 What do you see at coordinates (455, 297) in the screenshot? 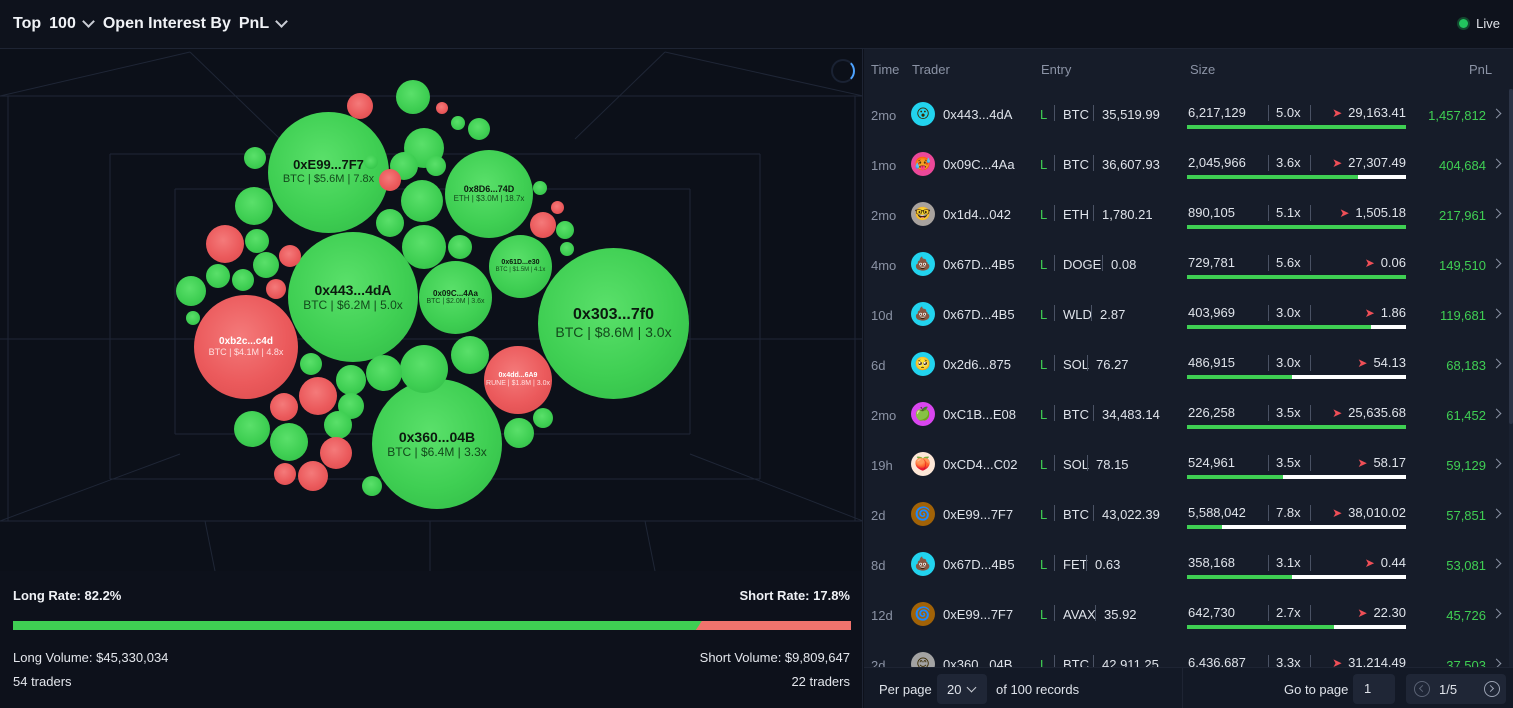
I see `trader-bubble: 0x09C...4Aa BTC | $2.0M | 3.6x` at bounding box center [455, 297].